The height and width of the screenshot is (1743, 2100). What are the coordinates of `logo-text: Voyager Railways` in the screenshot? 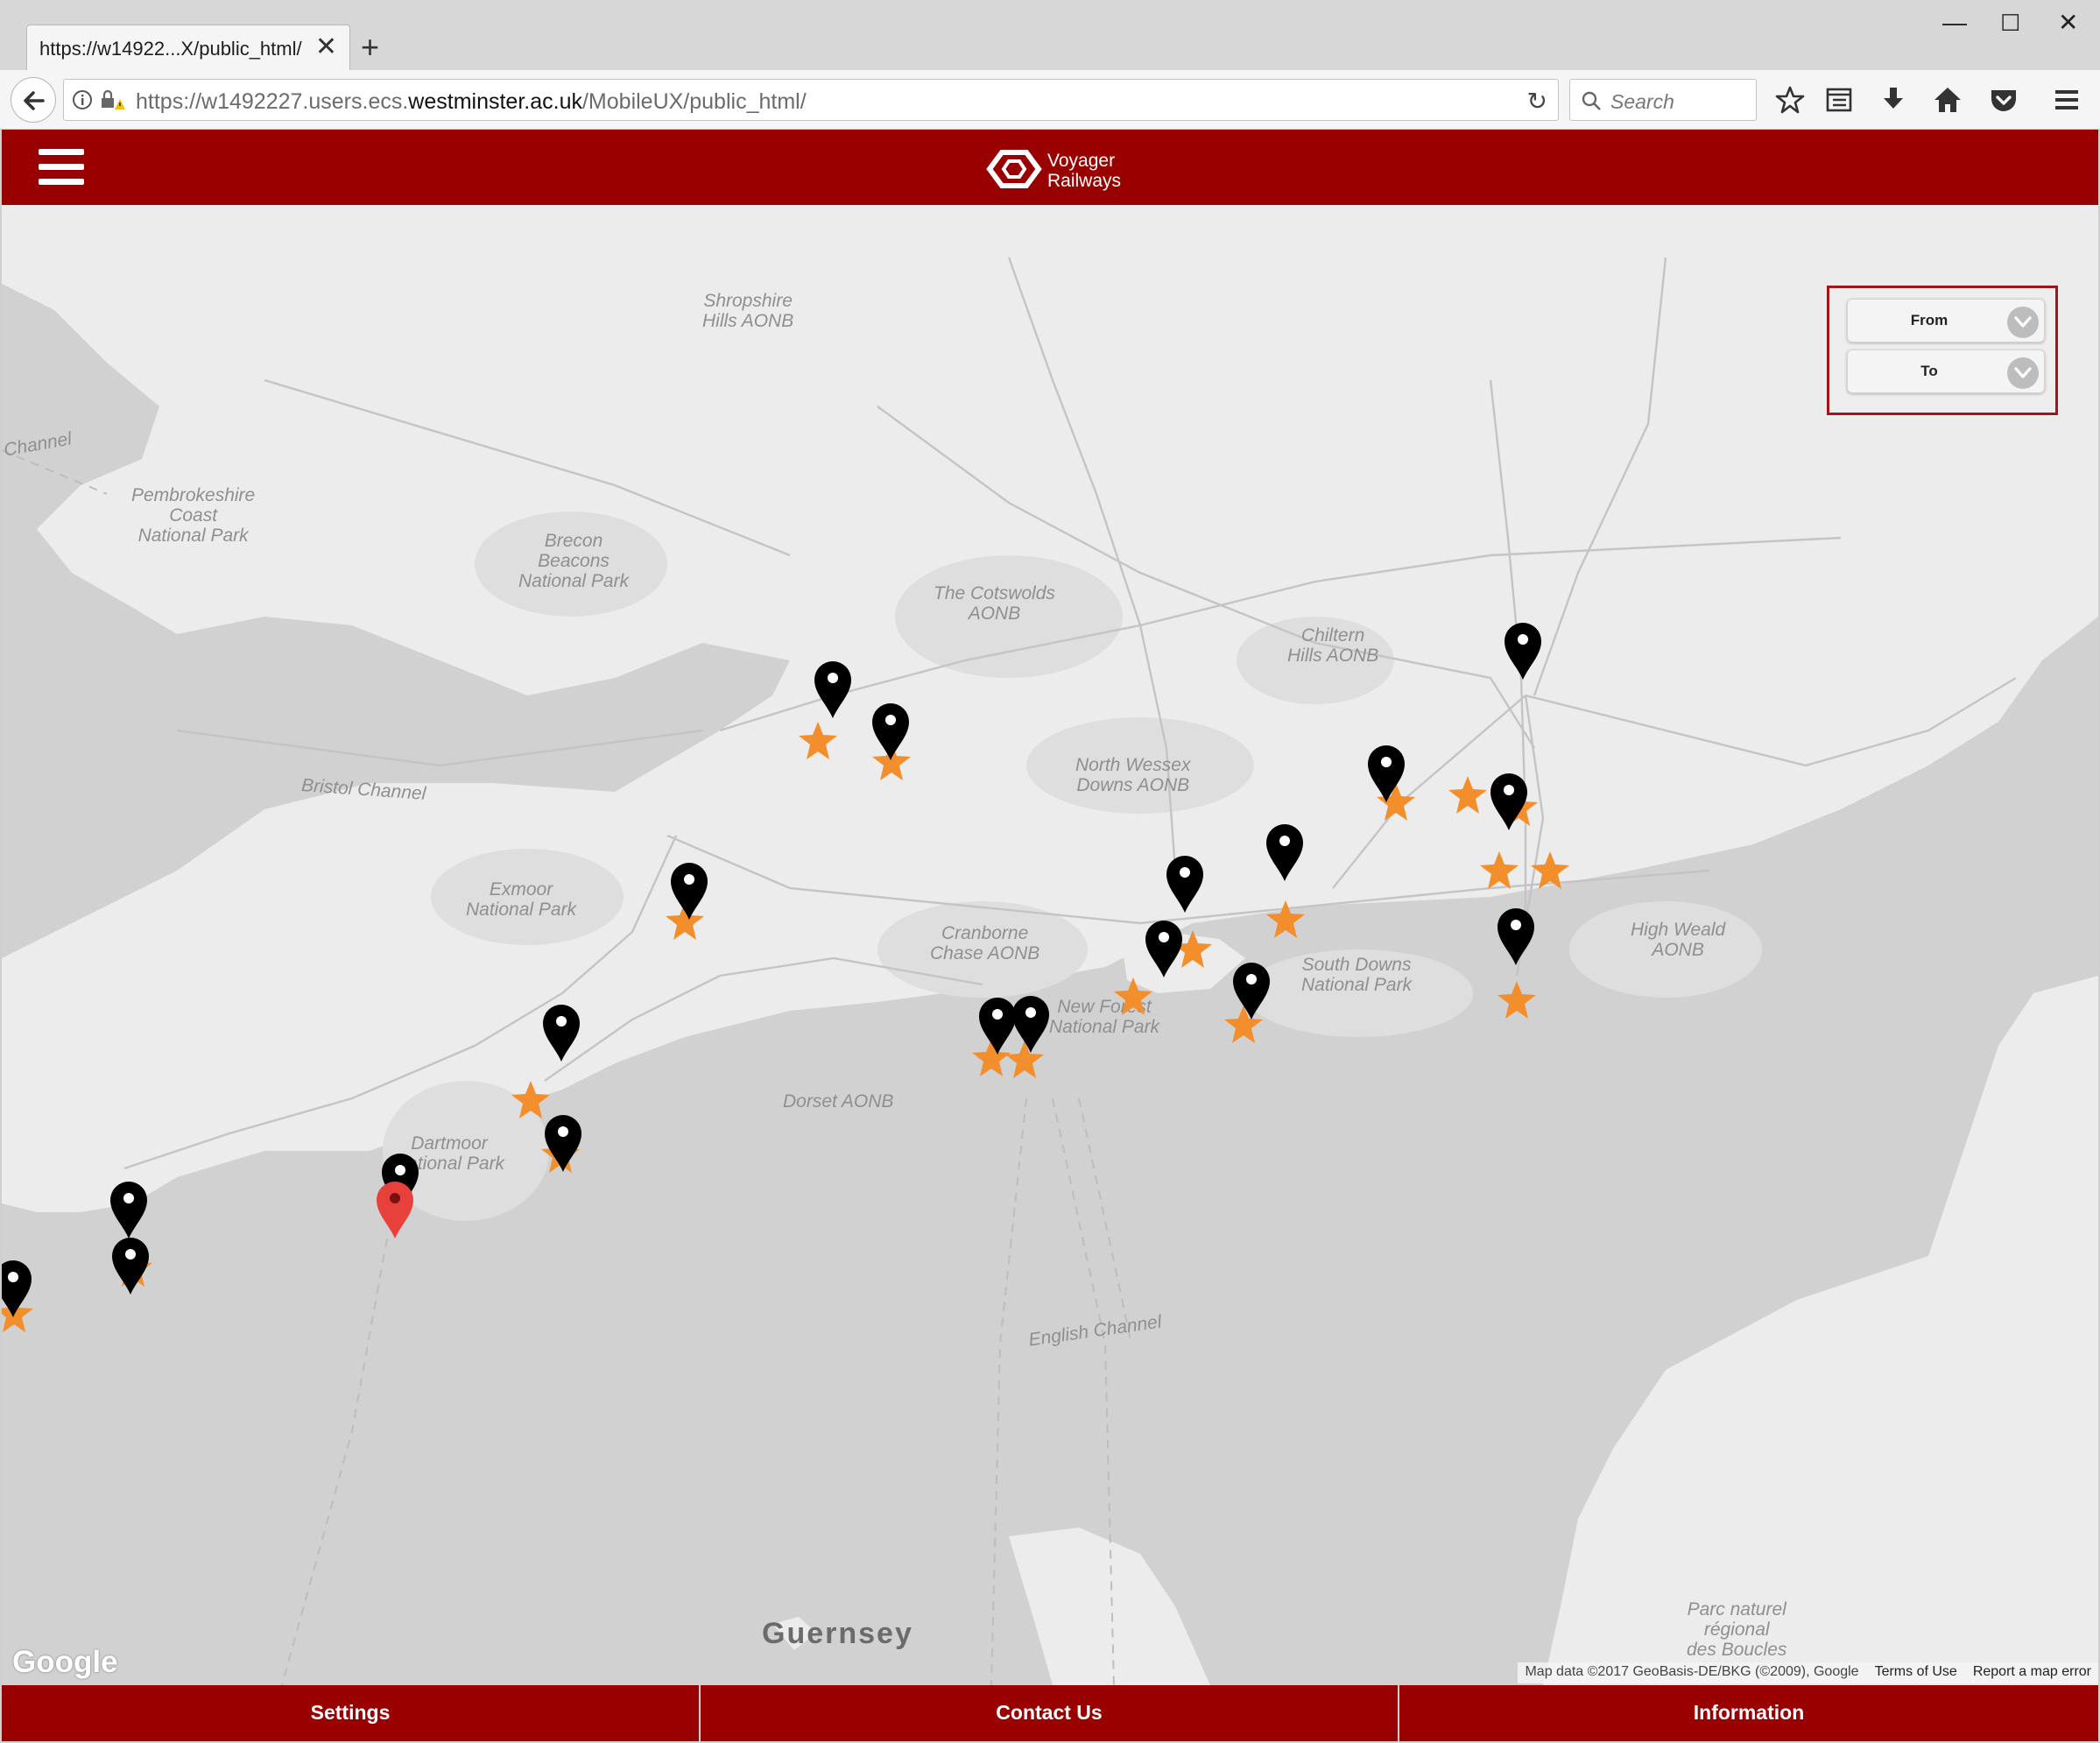 It's located at (1084, 171).